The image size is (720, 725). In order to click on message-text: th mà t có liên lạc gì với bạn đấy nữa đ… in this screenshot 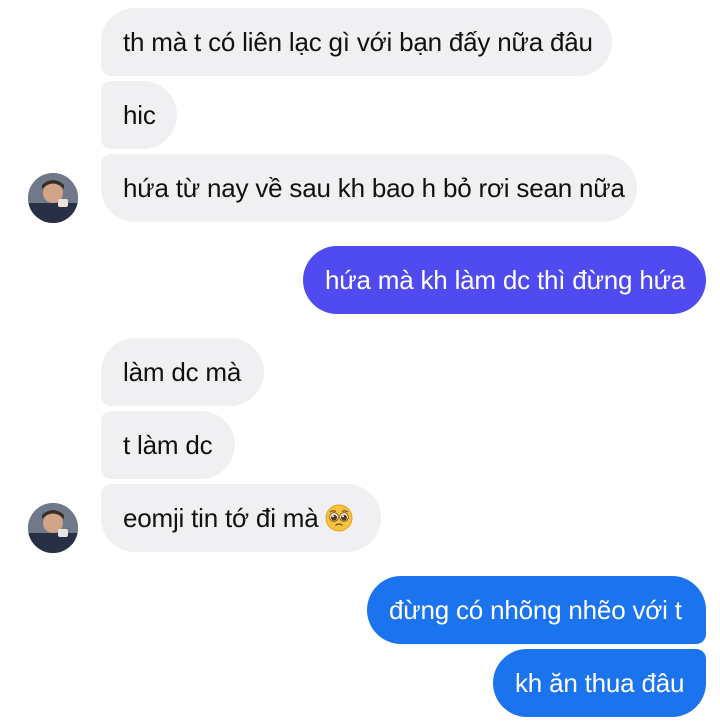, I will do `click(358, 41)`.